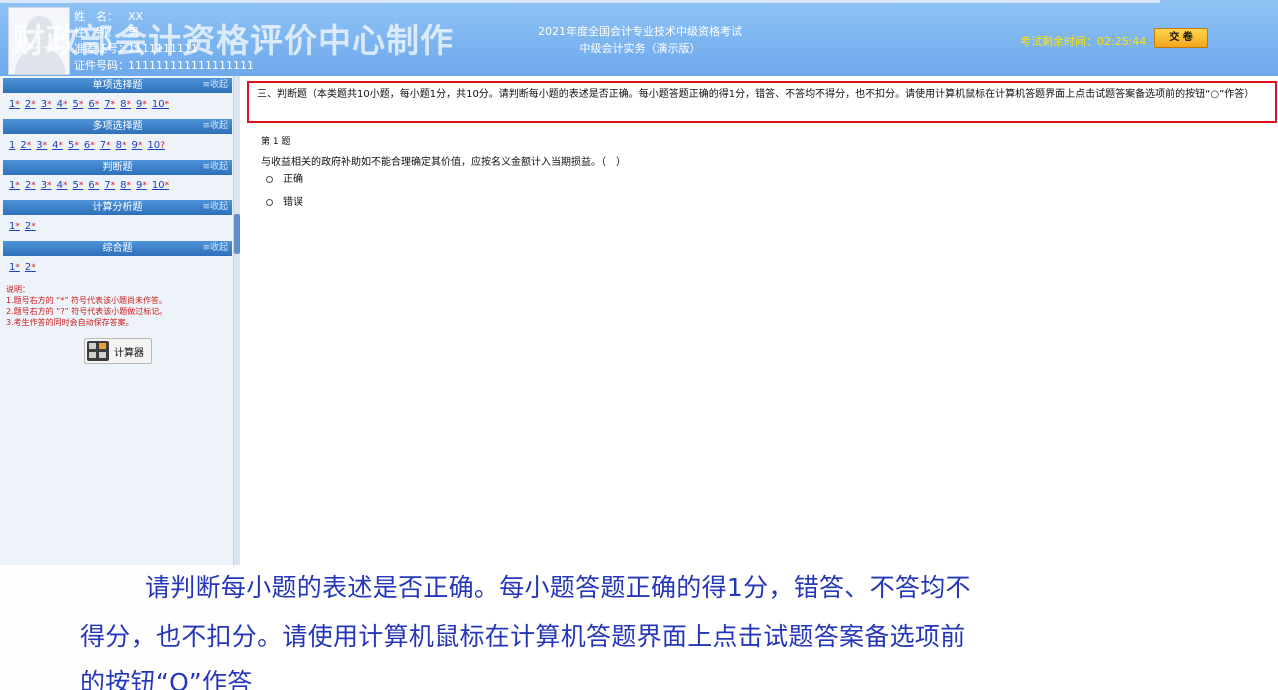  I want to click on question-text: 与收益相关的政府补助如不能合理确定其价值，应按名义金额计入当期损益。（ ）, so click(443, 162).